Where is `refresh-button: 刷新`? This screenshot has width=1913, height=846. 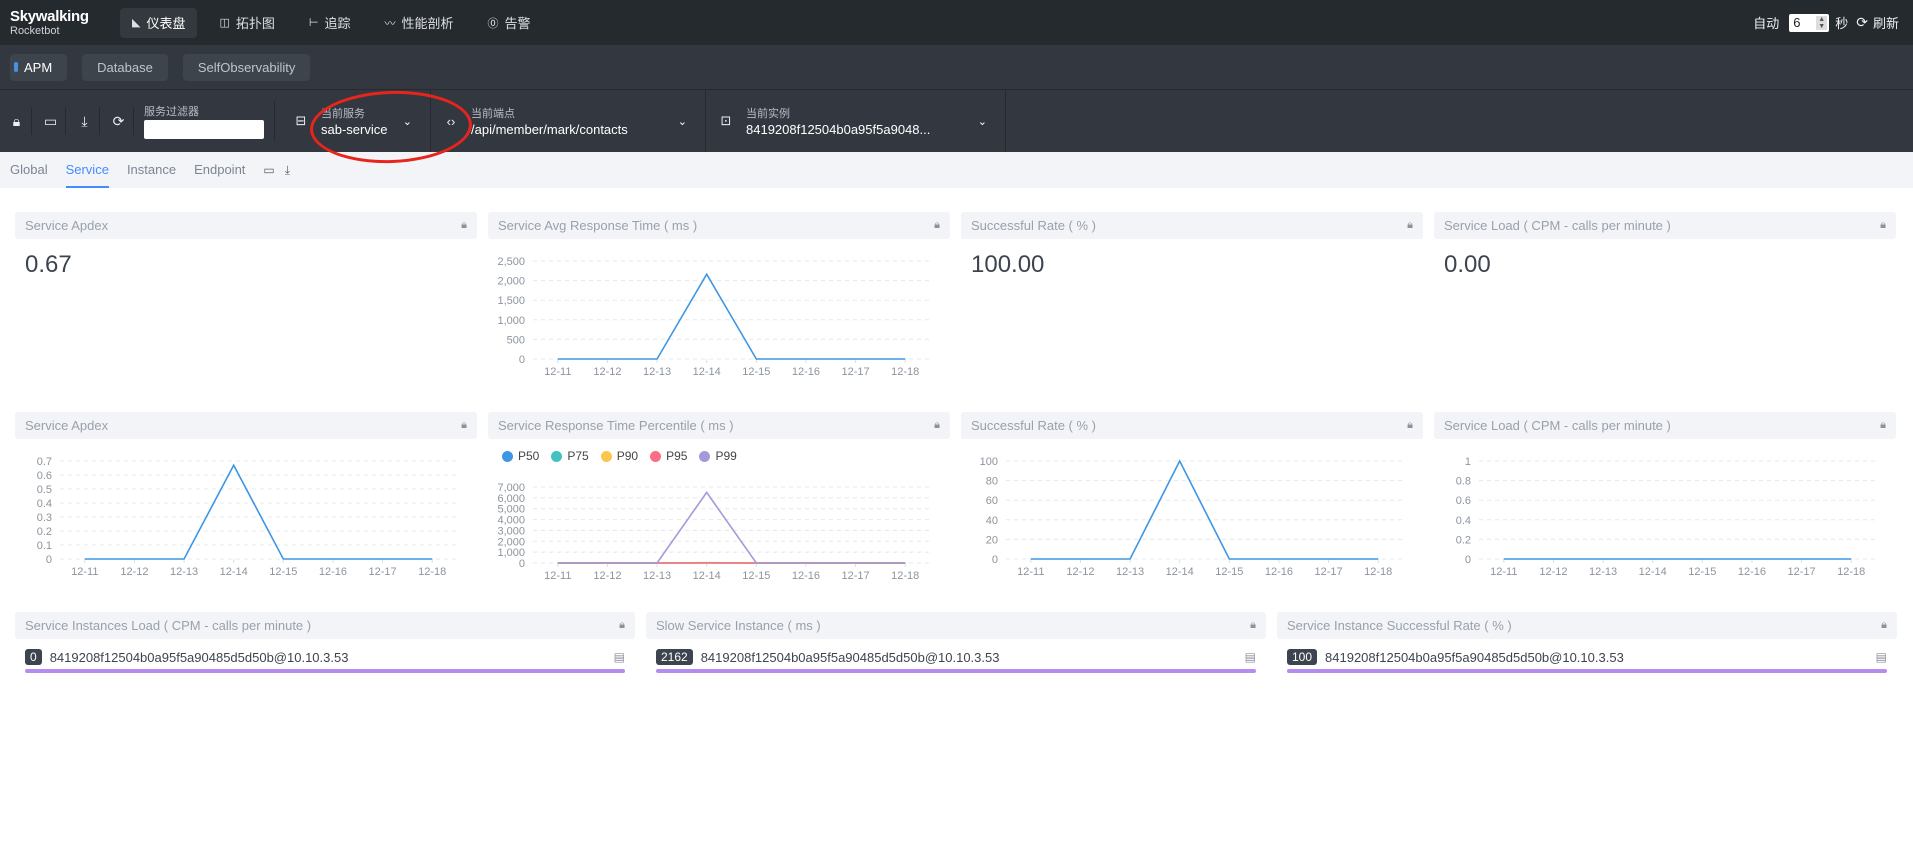
refresh-button: 刷新 is located at coordinates (1886, 22).